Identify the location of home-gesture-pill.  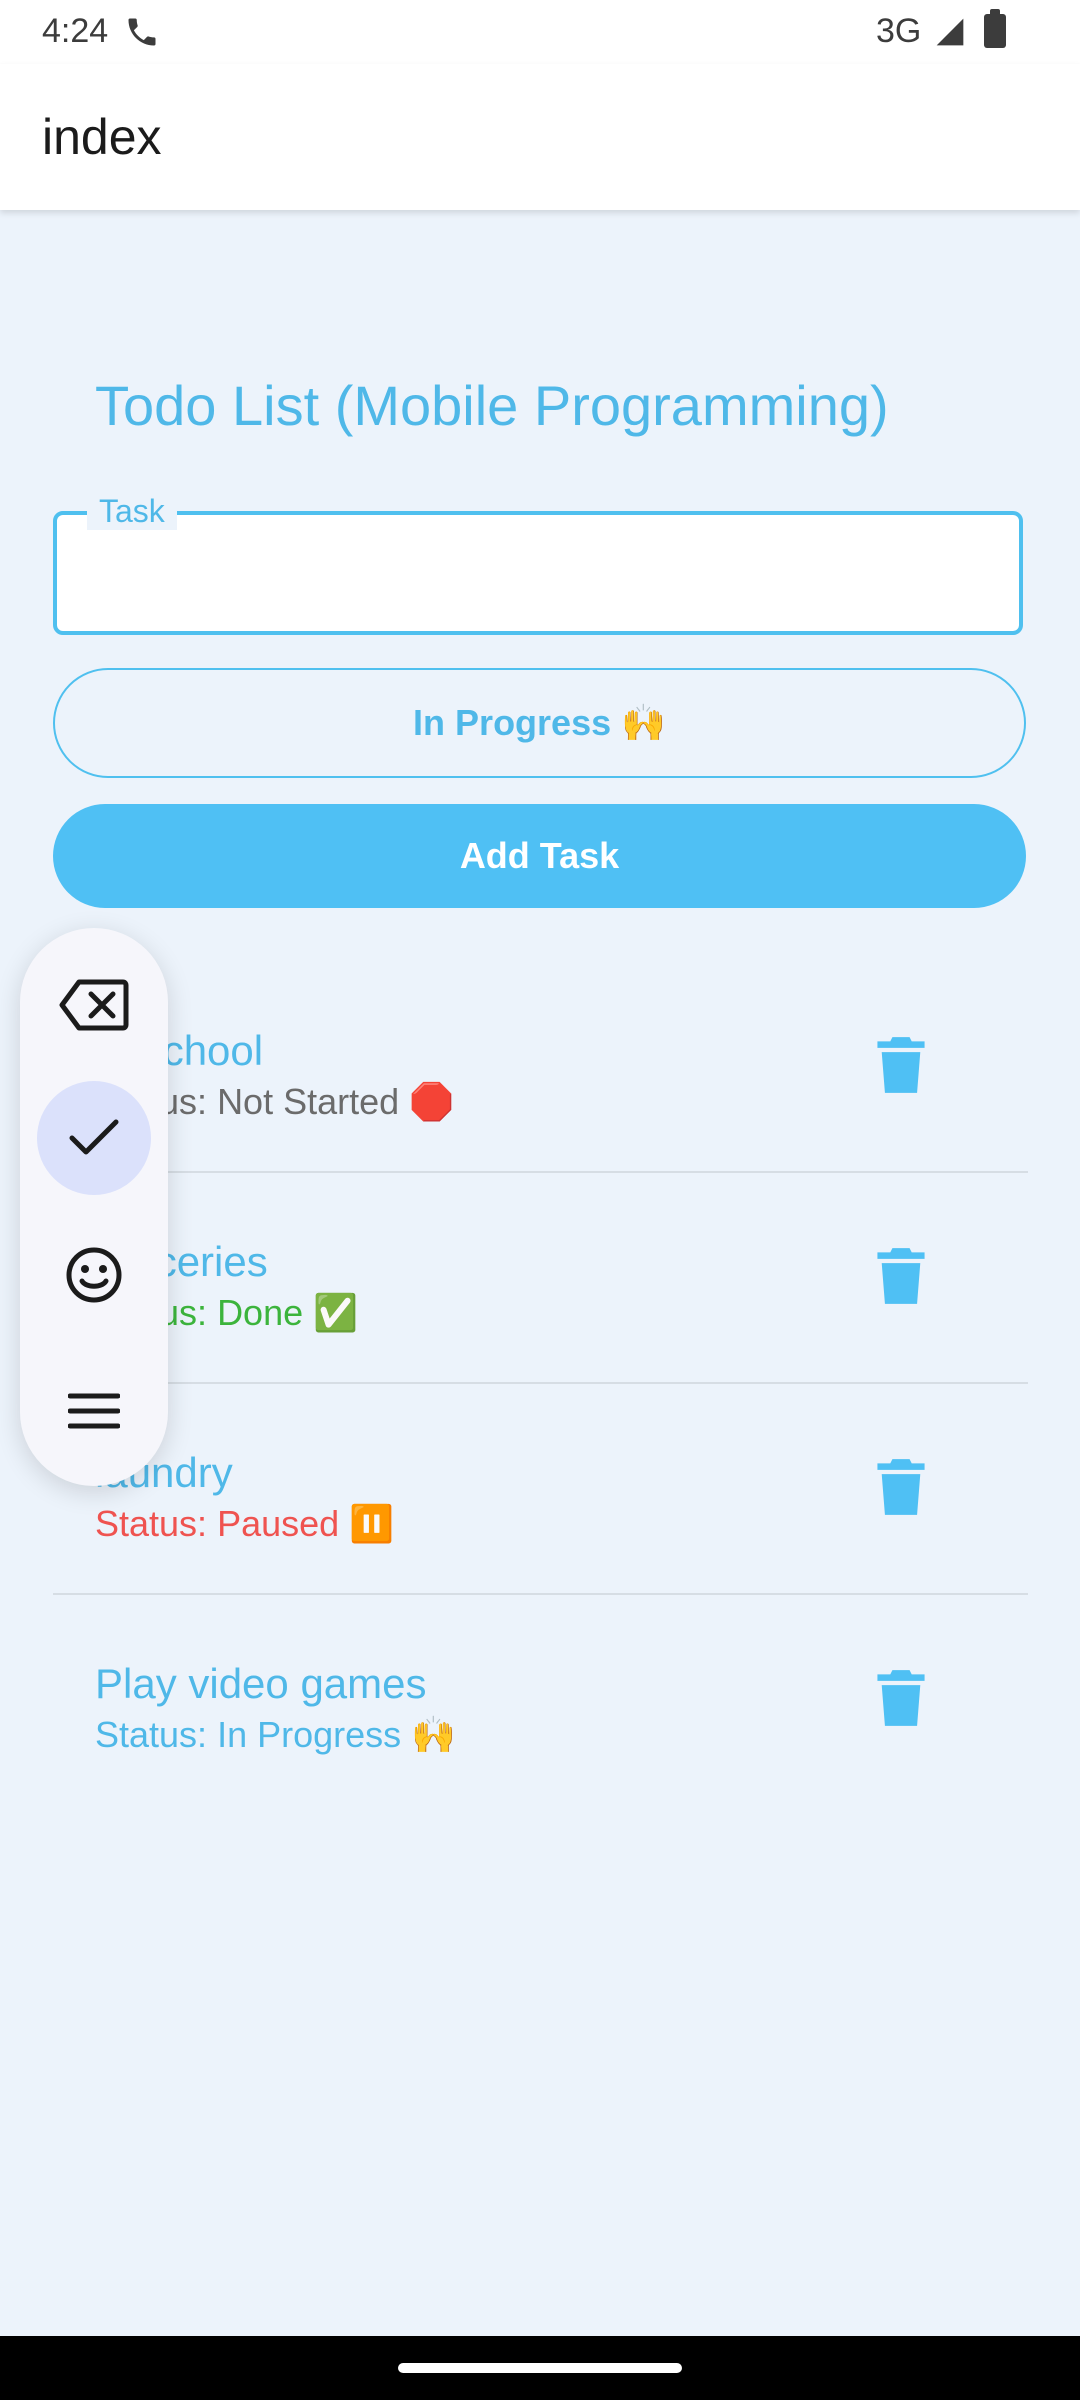
(540, 2368).